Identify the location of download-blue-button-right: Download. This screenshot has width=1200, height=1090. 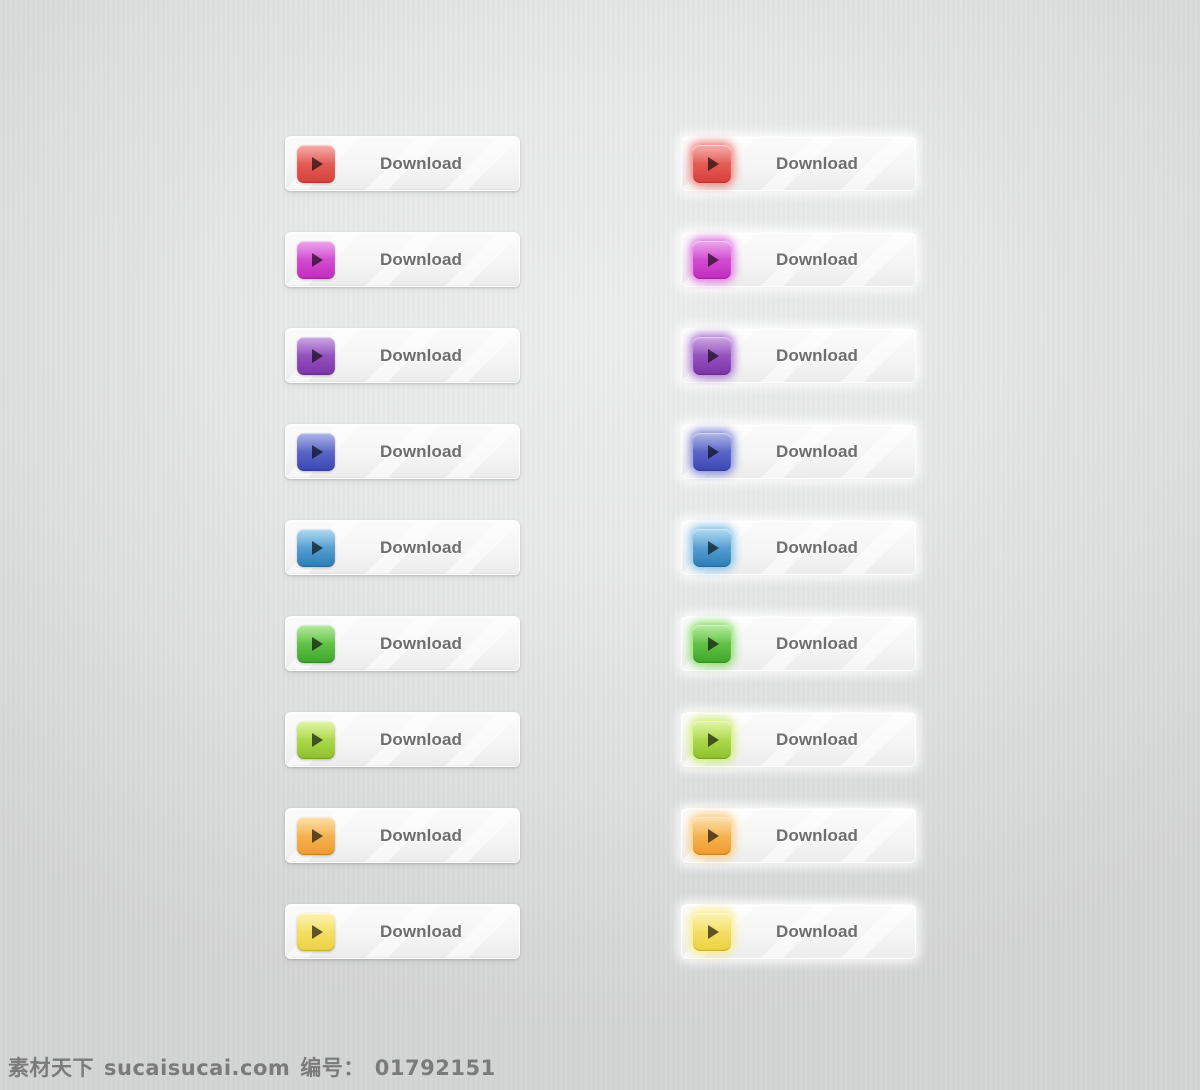
(798, 547).